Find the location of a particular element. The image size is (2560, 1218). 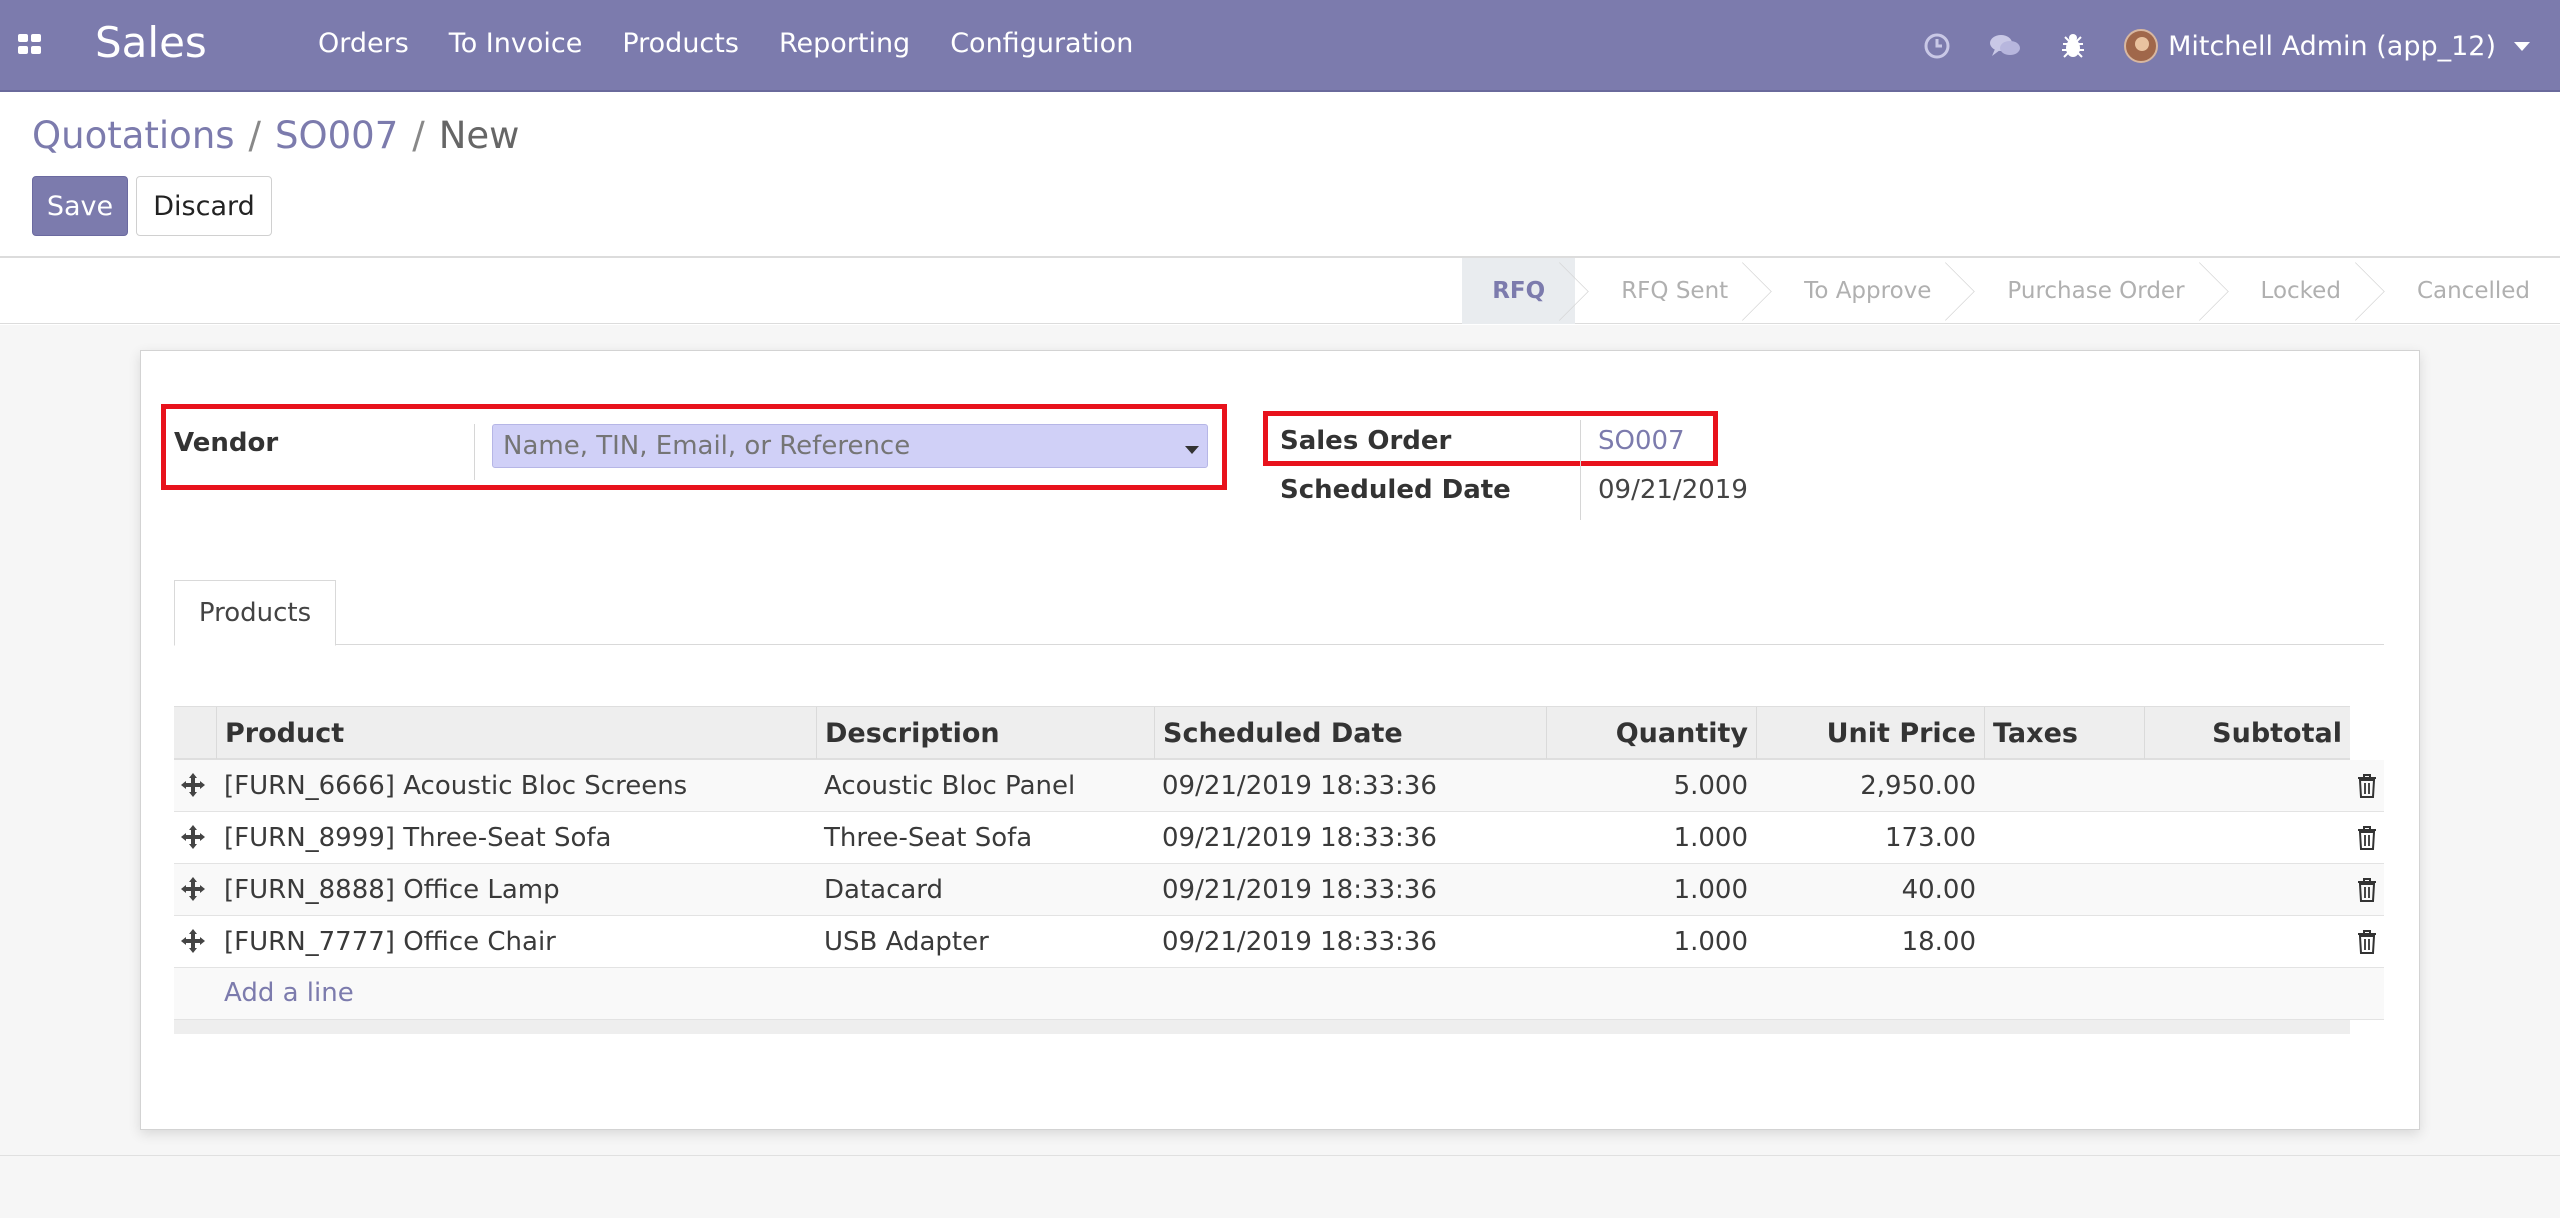

column-header-scheduled-date: Scheduled Date is located at coordinates (1350, 733).